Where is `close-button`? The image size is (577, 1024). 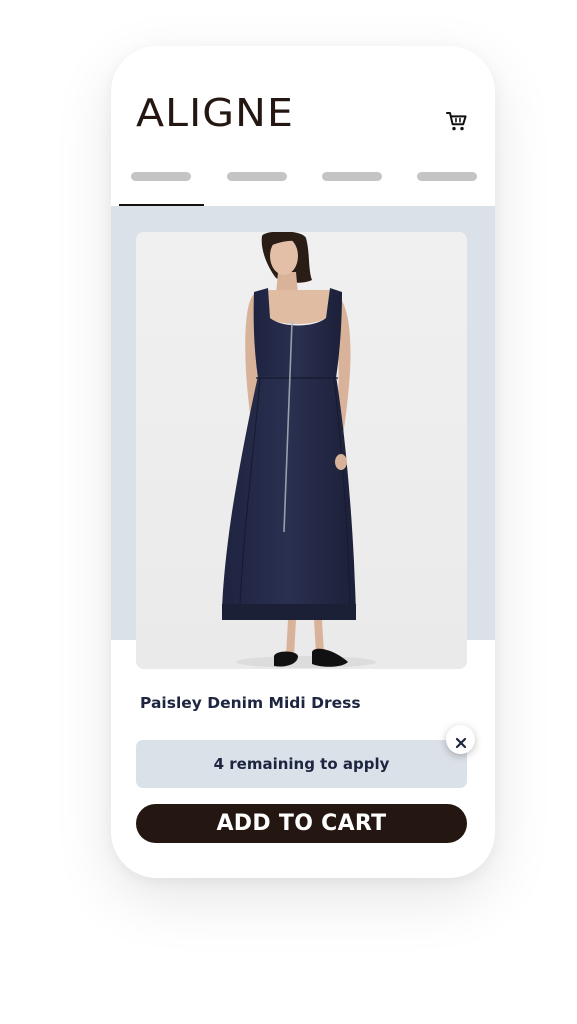 close-button is located at coordinates (460, 739).